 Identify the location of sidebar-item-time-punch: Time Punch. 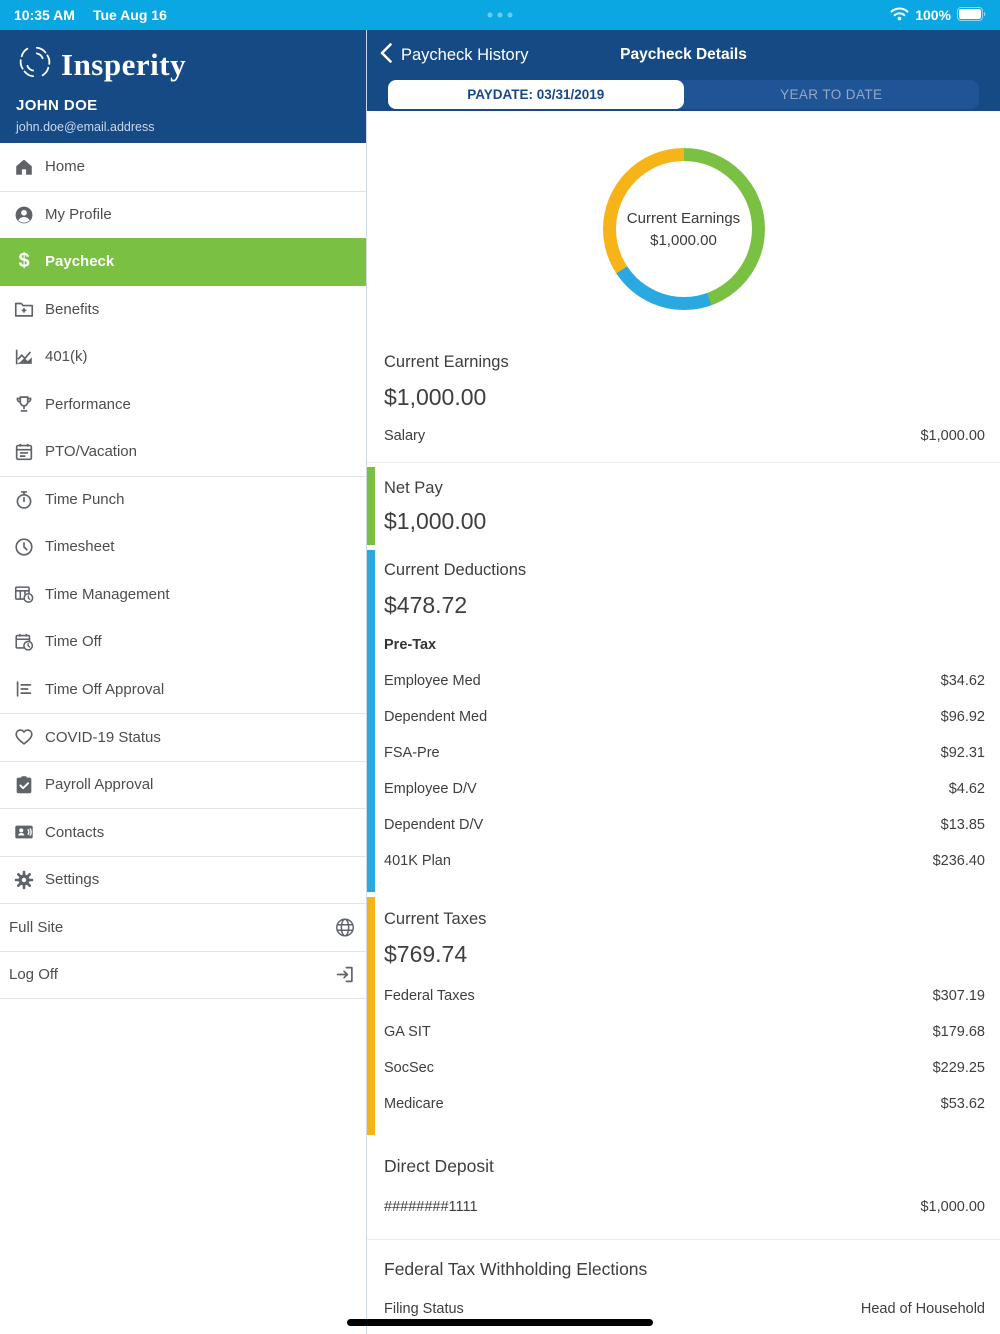
(183, 499).